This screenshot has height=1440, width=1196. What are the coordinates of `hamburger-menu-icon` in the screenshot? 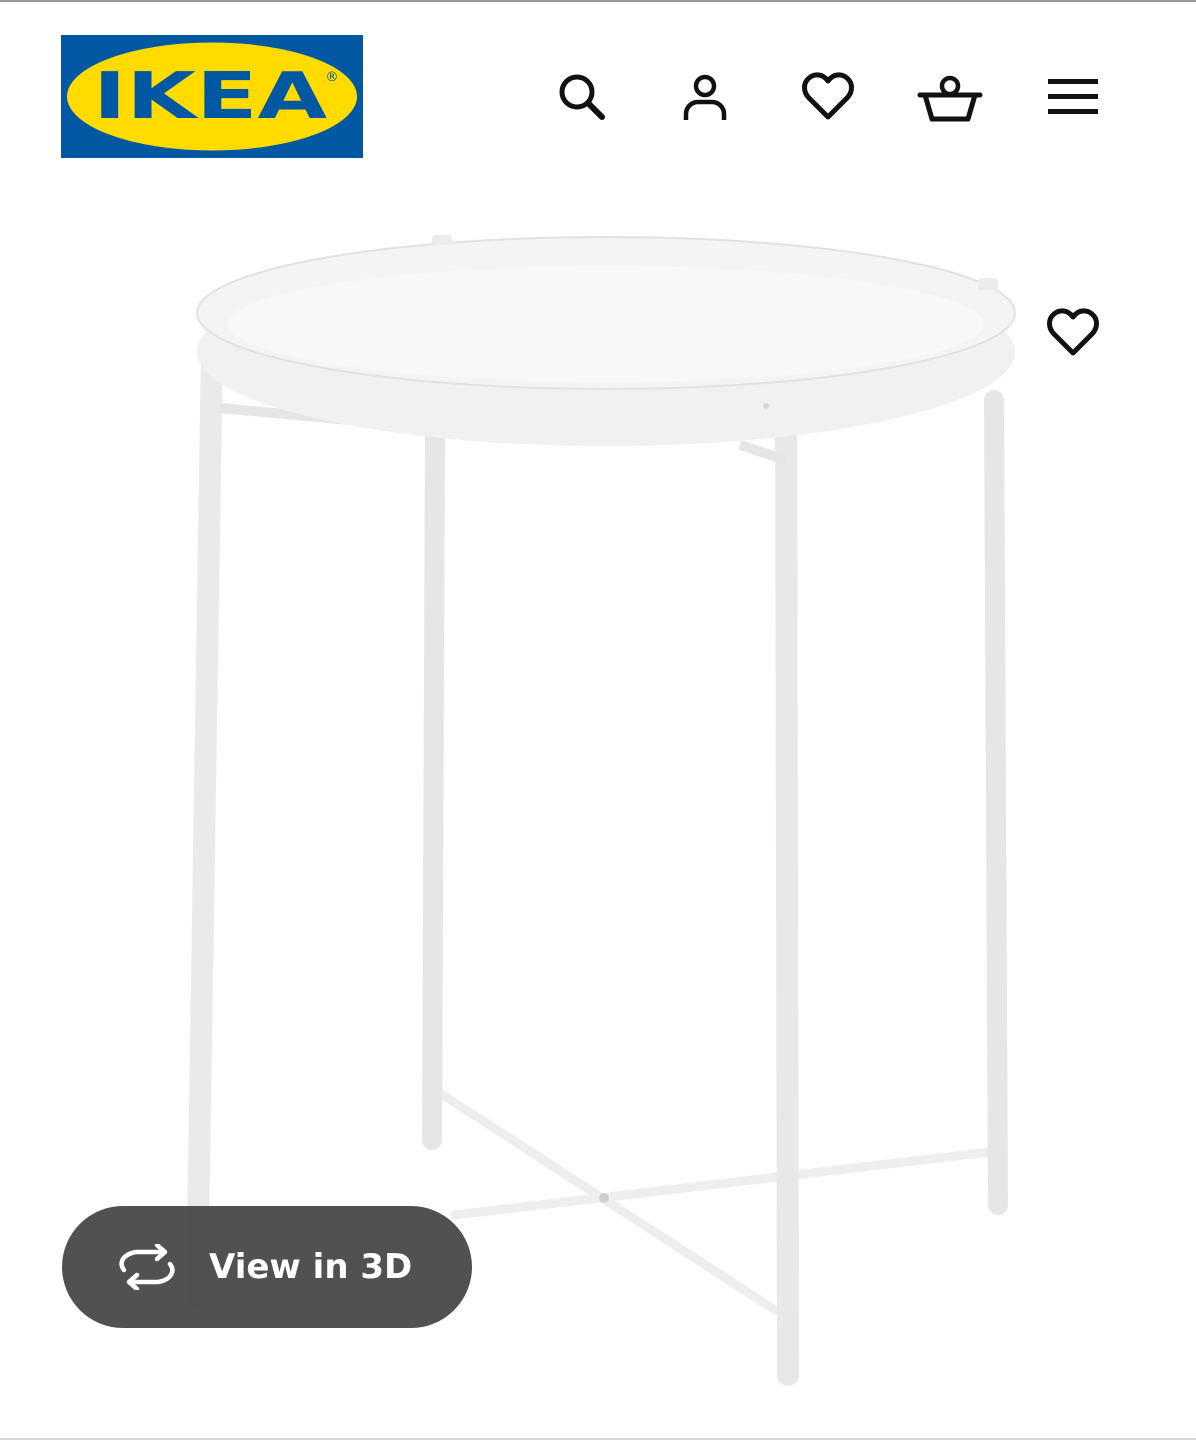 It's located at (1073, 96).